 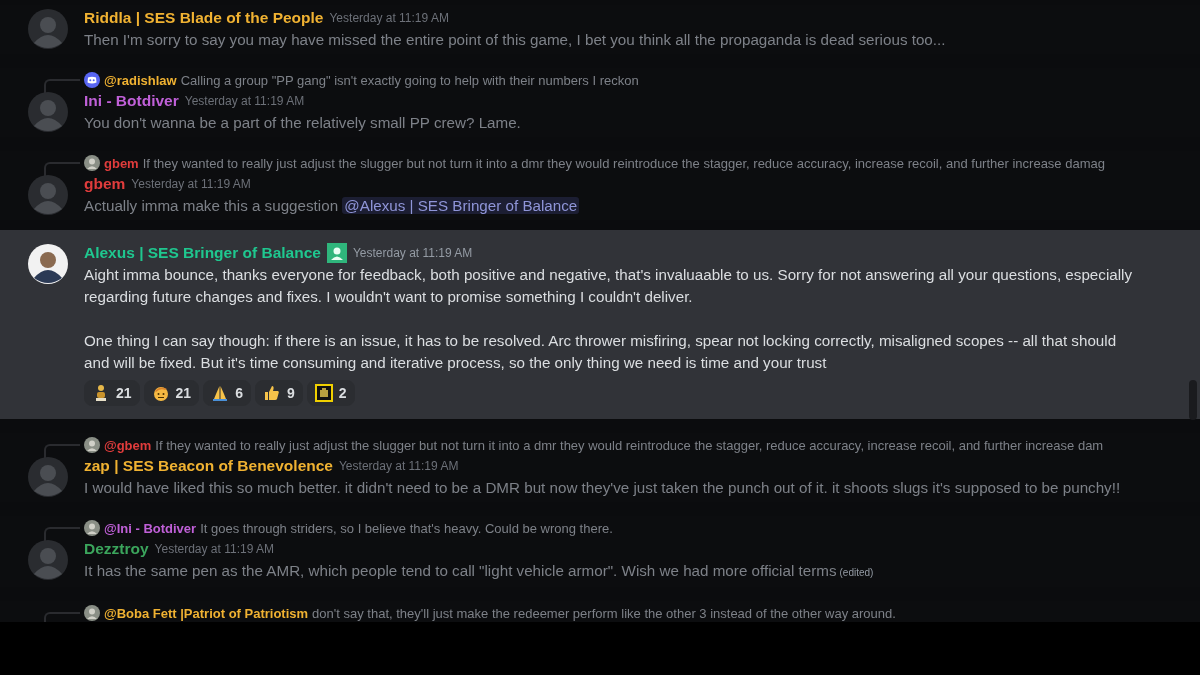 I want to click on message-text: You don't wanna be a part of the relatively small PP crew? Lame., so click(x=303, y=123).